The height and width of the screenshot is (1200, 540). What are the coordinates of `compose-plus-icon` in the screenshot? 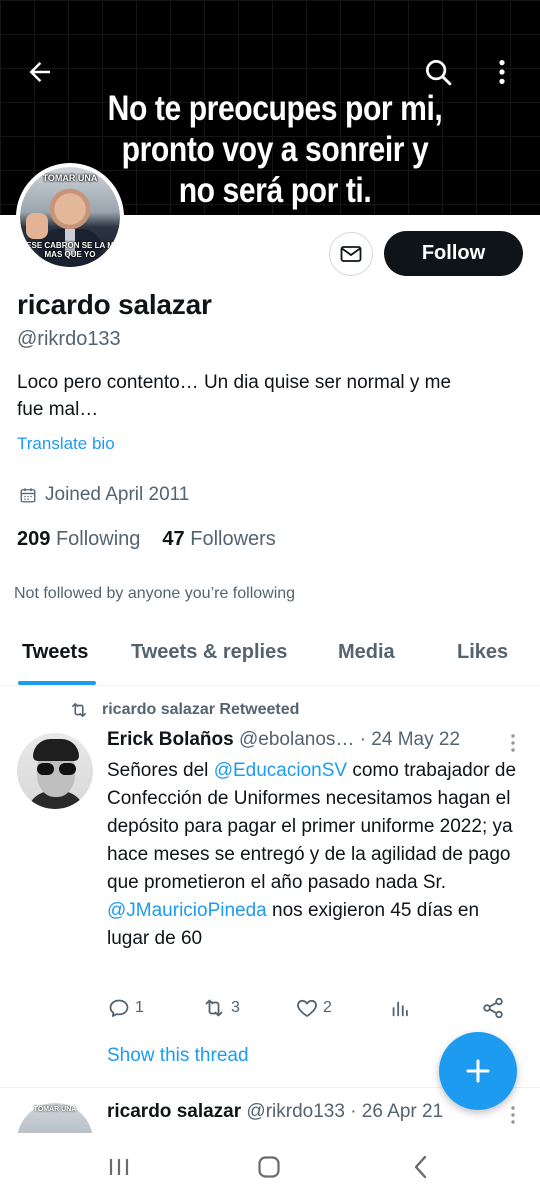 It's located at (478, 1071).